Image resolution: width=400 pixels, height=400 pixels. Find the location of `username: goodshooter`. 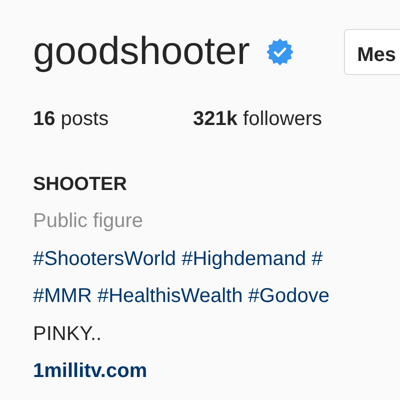

username: goodshooter is located at coordinates (141, 52).